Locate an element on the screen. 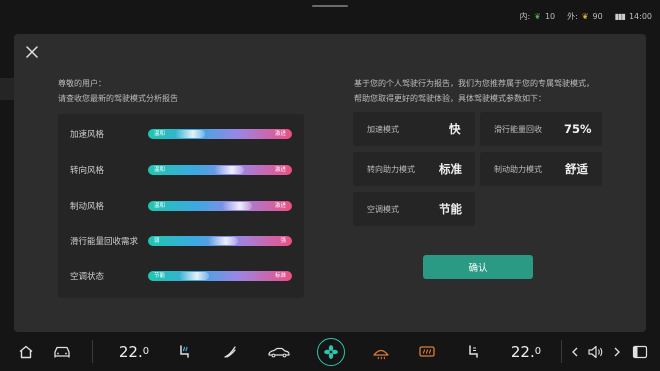  intro-subtitle: 请查收您最新的驾驶模式分析报告 is located at coordinates (118, 98).